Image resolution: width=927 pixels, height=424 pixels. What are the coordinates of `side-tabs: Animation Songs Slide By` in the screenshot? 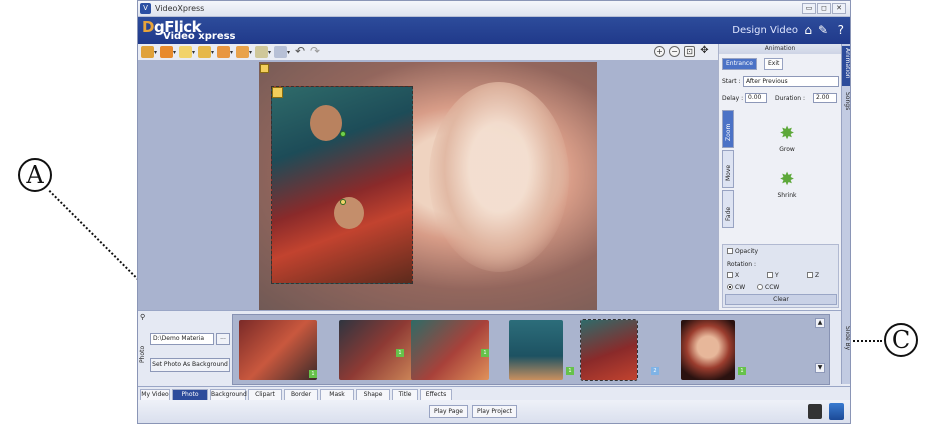 It's located at (845, 214).